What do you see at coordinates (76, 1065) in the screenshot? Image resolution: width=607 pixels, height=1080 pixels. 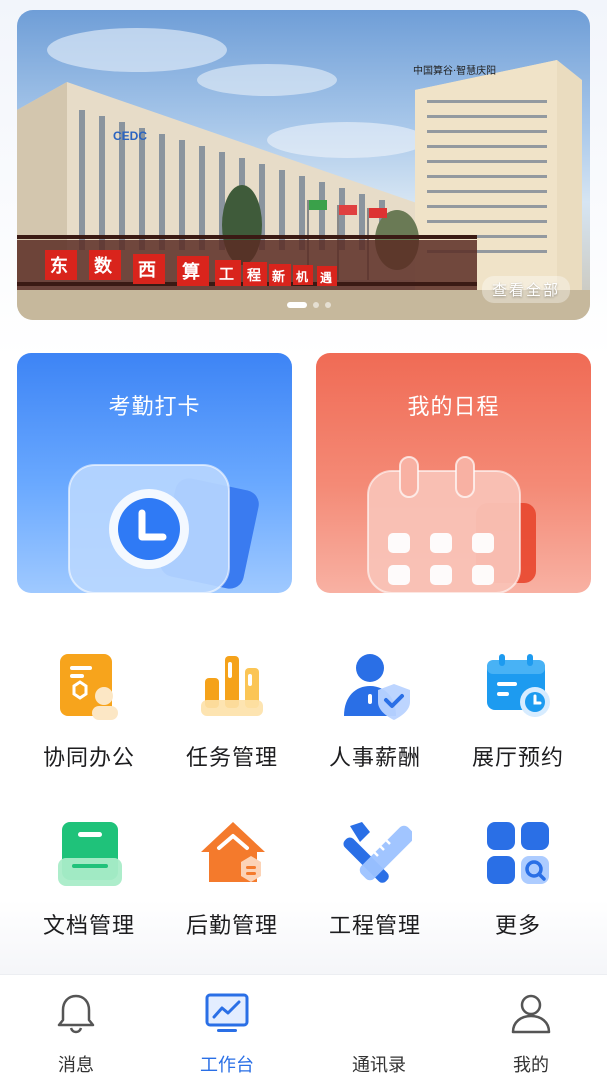 I see `tab-label: 消息` at bounding box center [76, 1065].